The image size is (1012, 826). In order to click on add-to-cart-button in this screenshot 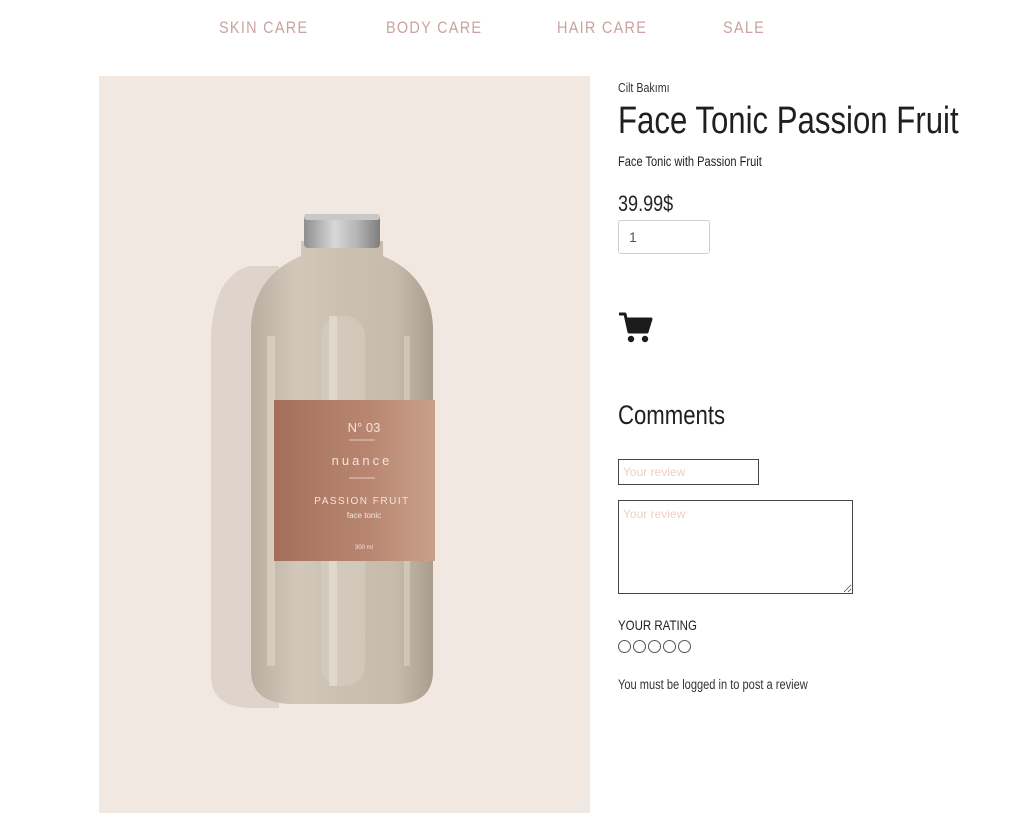, I will do `click(637, 329)`.